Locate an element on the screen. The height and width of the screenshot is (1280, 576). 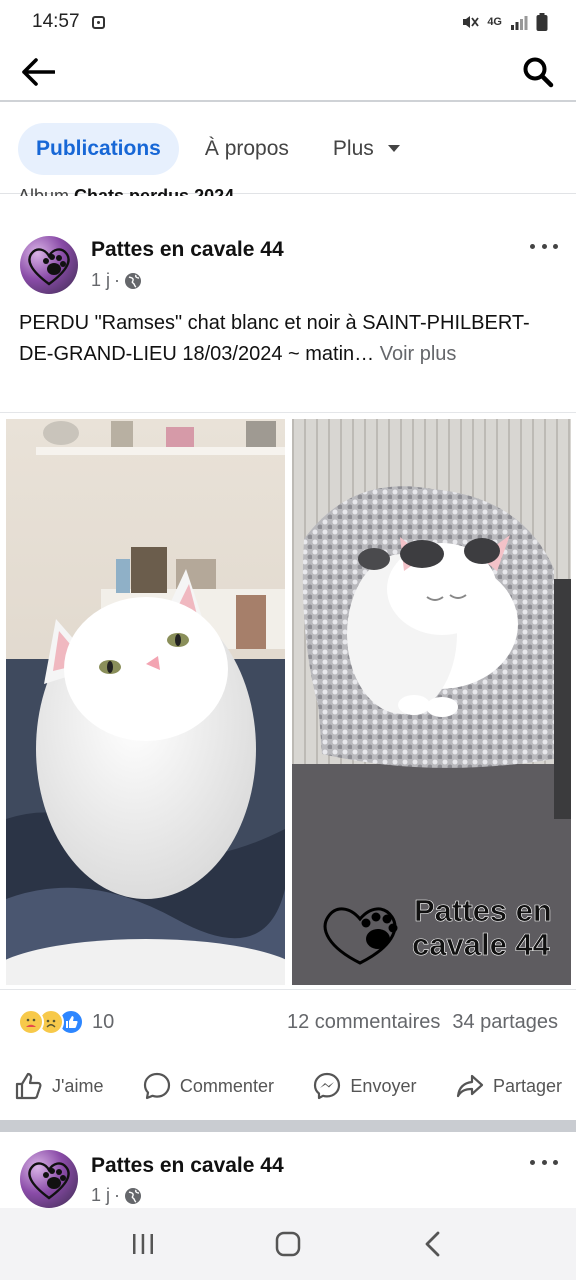
engagement-counts: 12 commentaires 34 partages is located at coordinates (422, 1022).